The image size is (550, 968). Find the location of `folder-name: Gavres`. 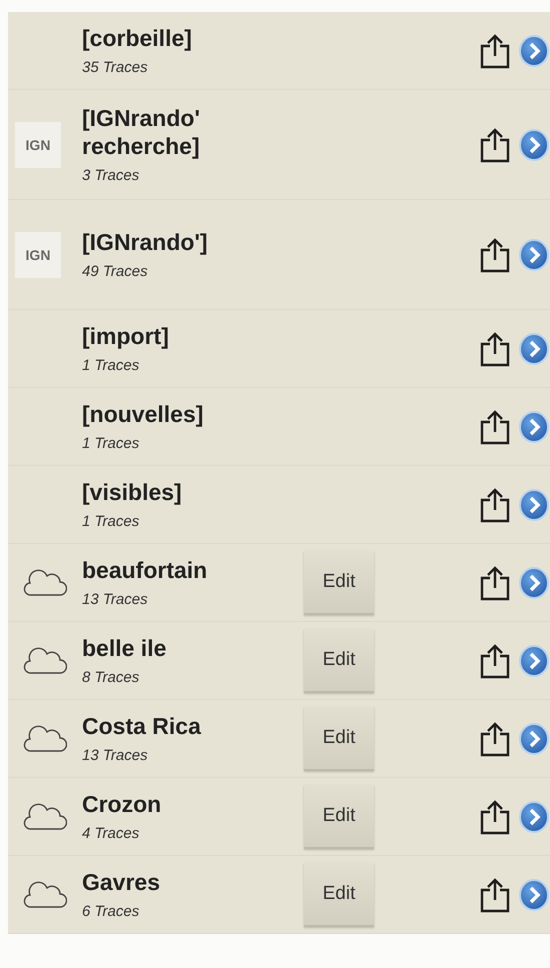

folder-name: Gavres is located at coordinates (122, 883).